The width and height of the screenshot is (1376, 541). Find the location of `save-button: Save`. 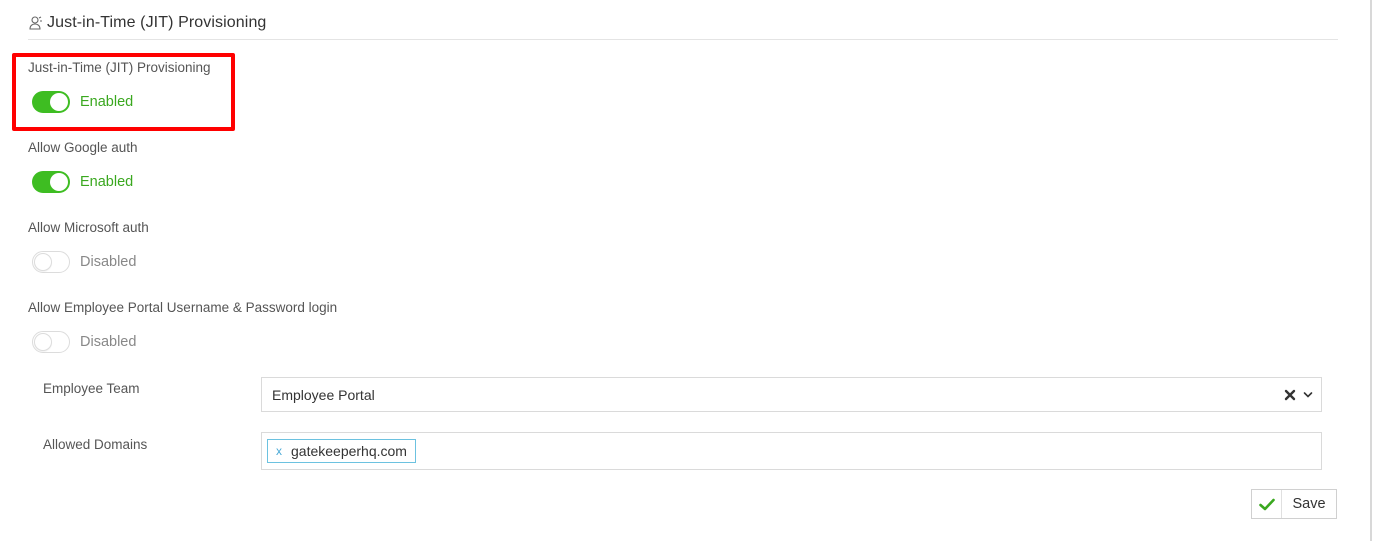

save-button: Save is located at coordinates (1294, 504).